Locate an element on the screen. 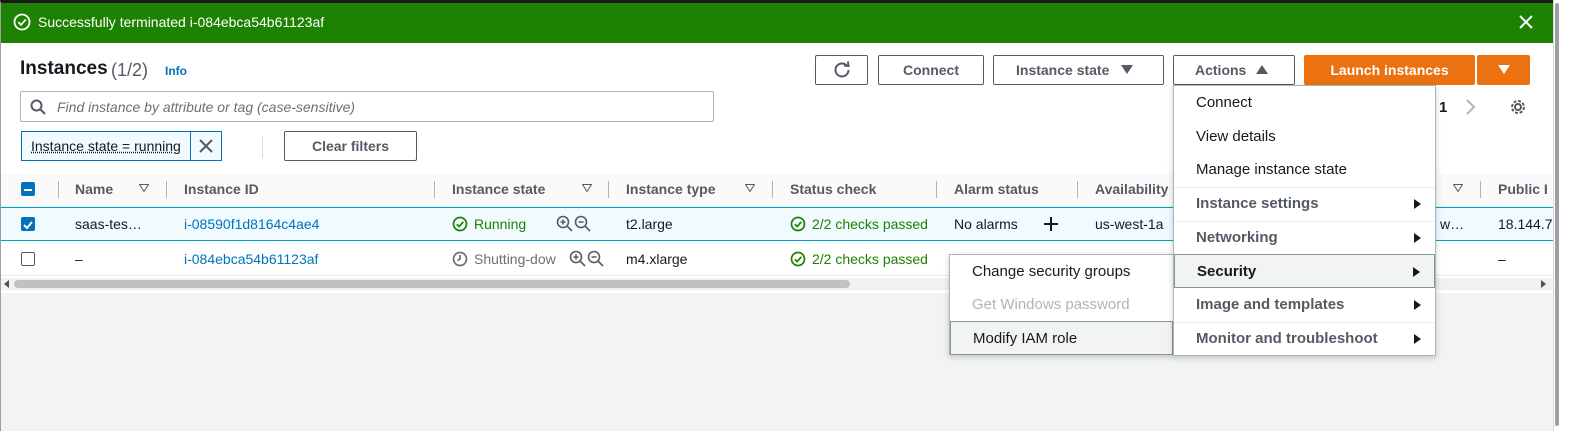  page-title: Instances is located at coordinates (64, 68).